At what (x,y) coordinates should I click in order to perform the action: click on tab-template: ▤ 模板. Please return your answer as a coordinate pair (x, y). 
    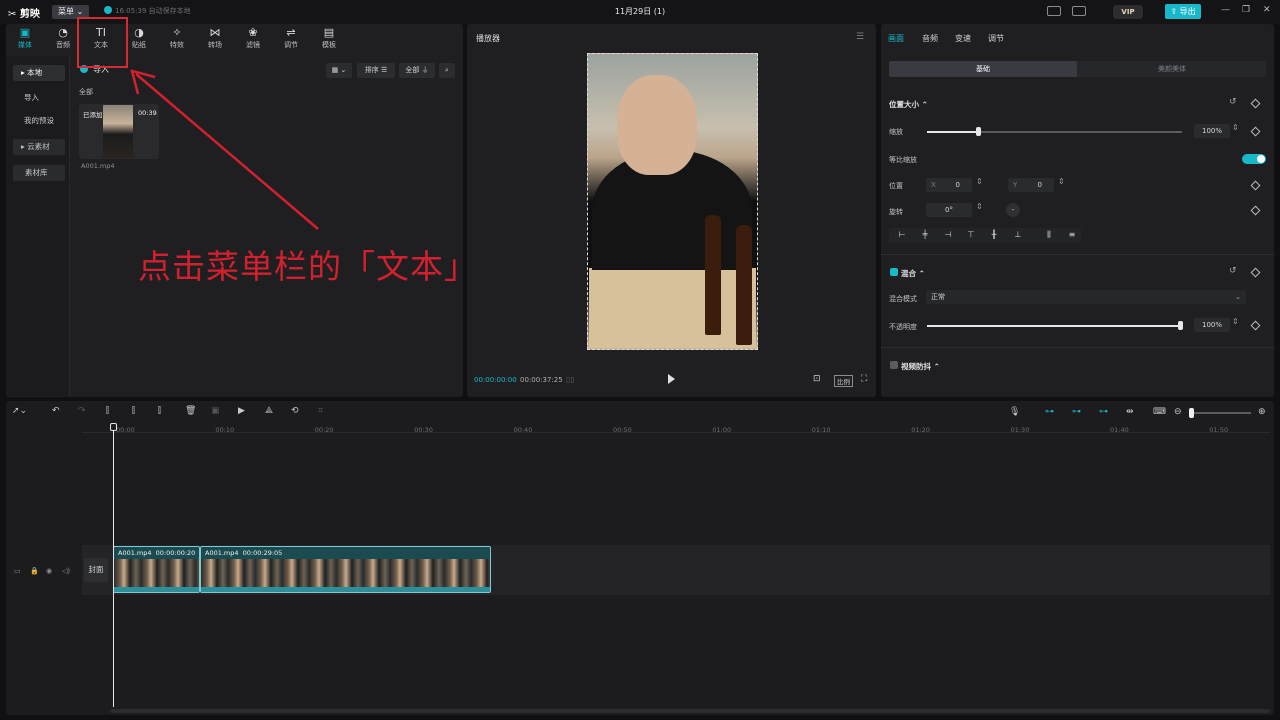
    Looking at the image, I should click on (329, 40).